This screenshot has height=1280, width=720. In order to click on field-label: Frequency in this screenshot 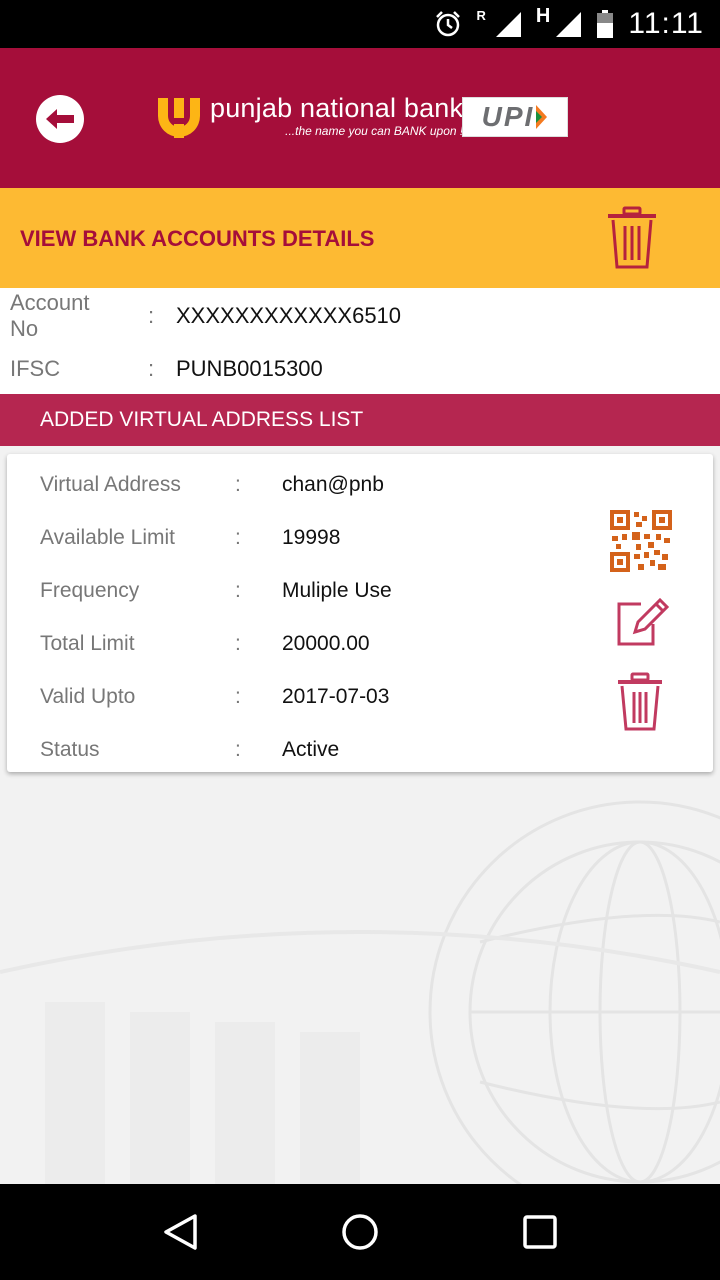, I will do `click(90, 590)`.